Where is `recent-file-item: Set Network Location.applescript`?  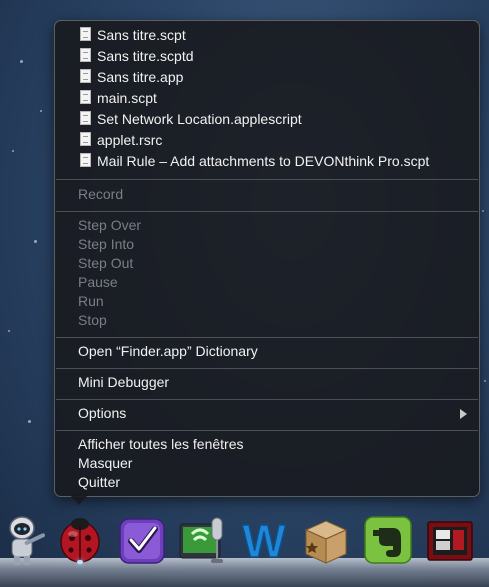
recent-file-item: Set Network Location.applescript is located at coordinates (267, 119).